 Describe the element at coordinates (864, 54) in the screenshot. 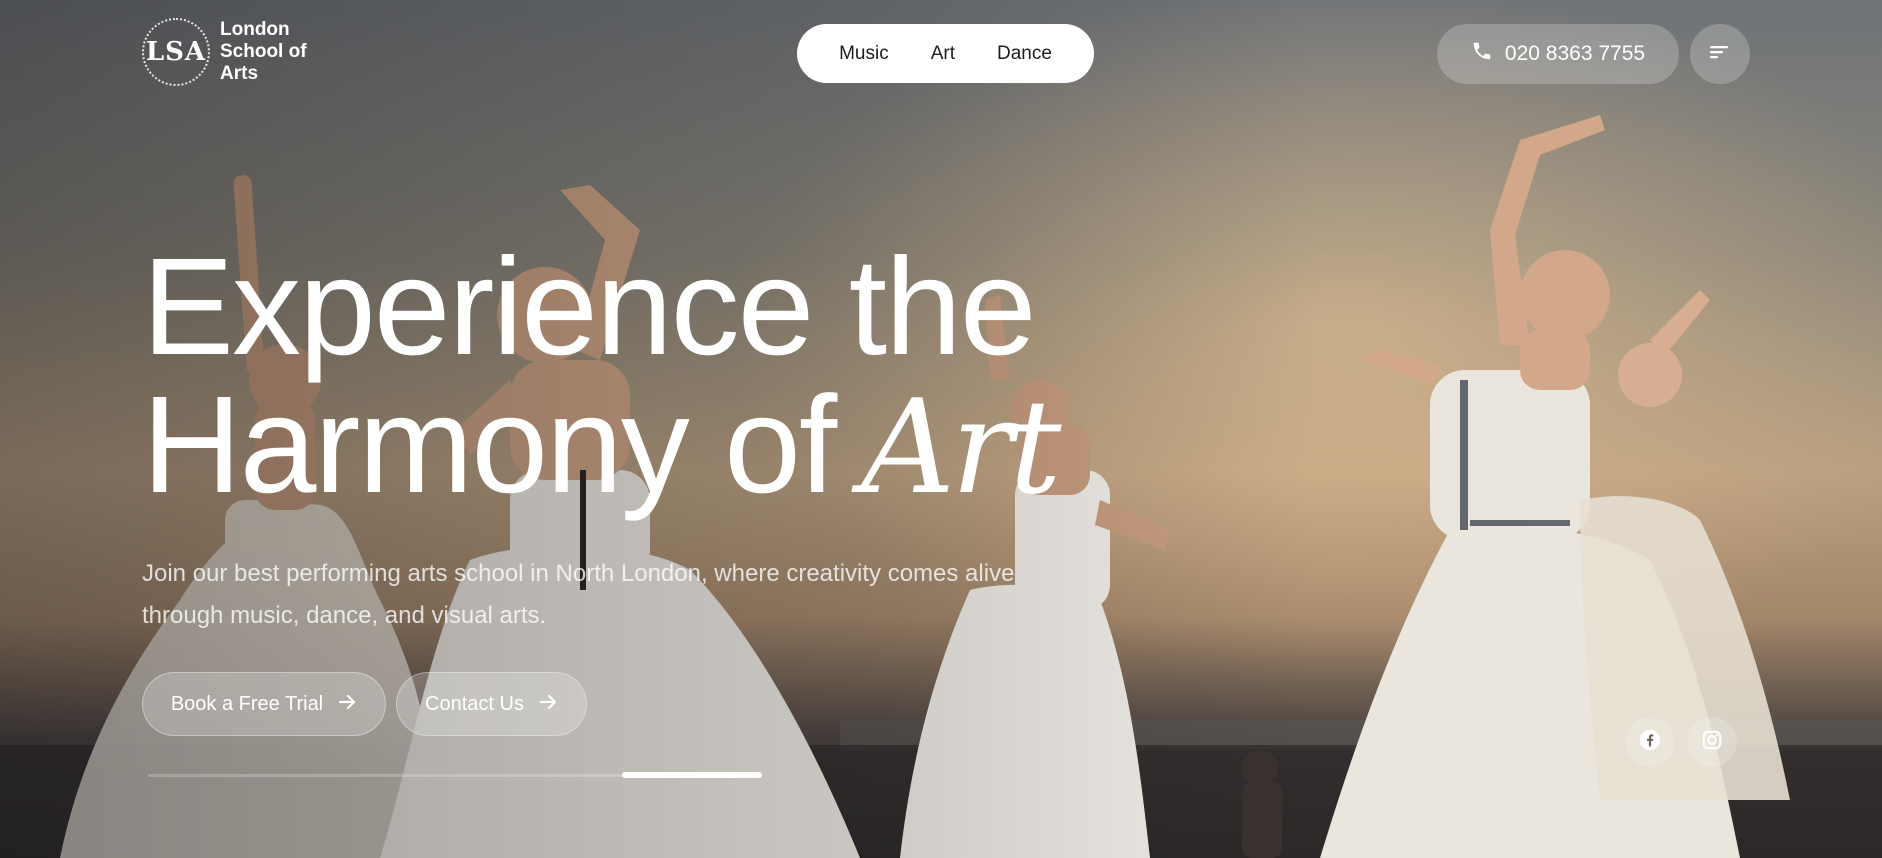

I see `nav-item-music: Music` at that location.